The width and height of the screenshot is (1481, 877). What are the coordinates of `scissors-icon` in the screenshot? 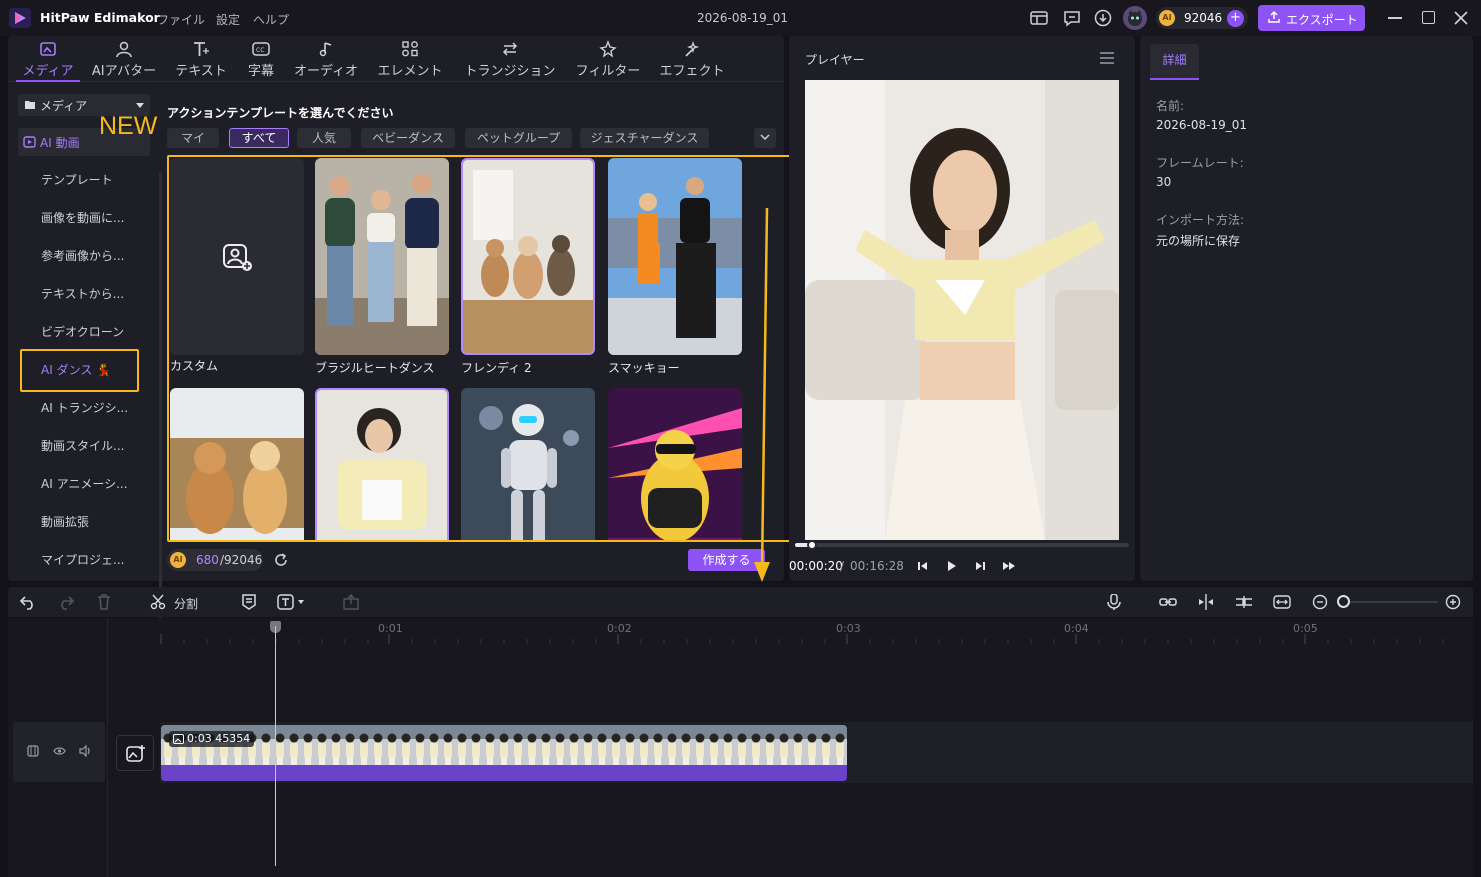 It's located at (159, 602).